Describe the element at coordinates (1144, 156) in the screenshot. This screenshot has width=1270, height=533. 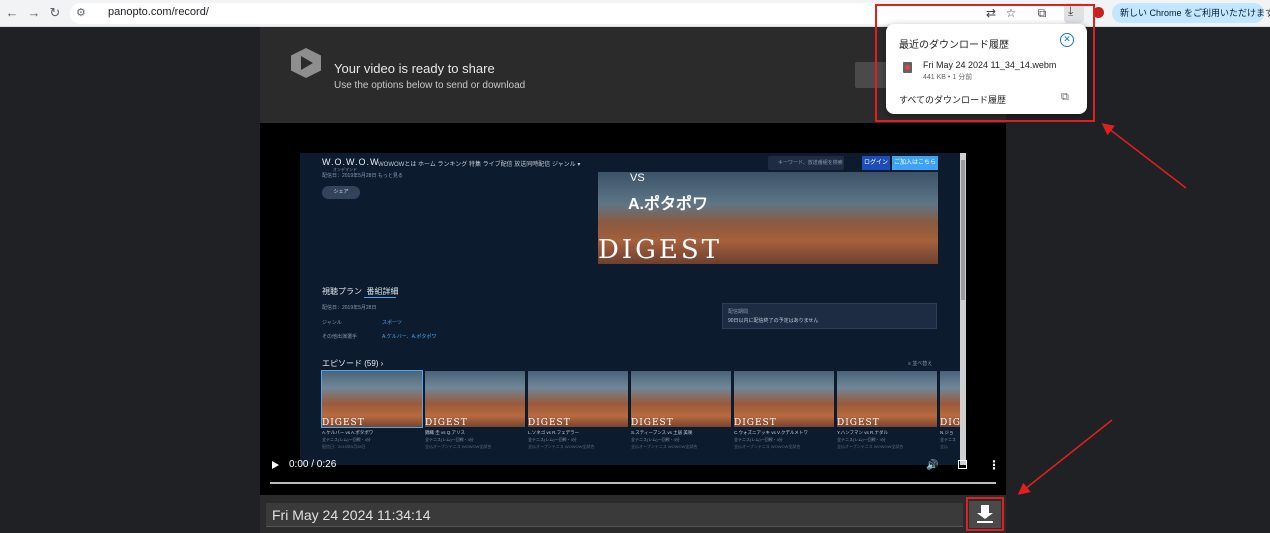
I see `arrow-to-popover` at that location.